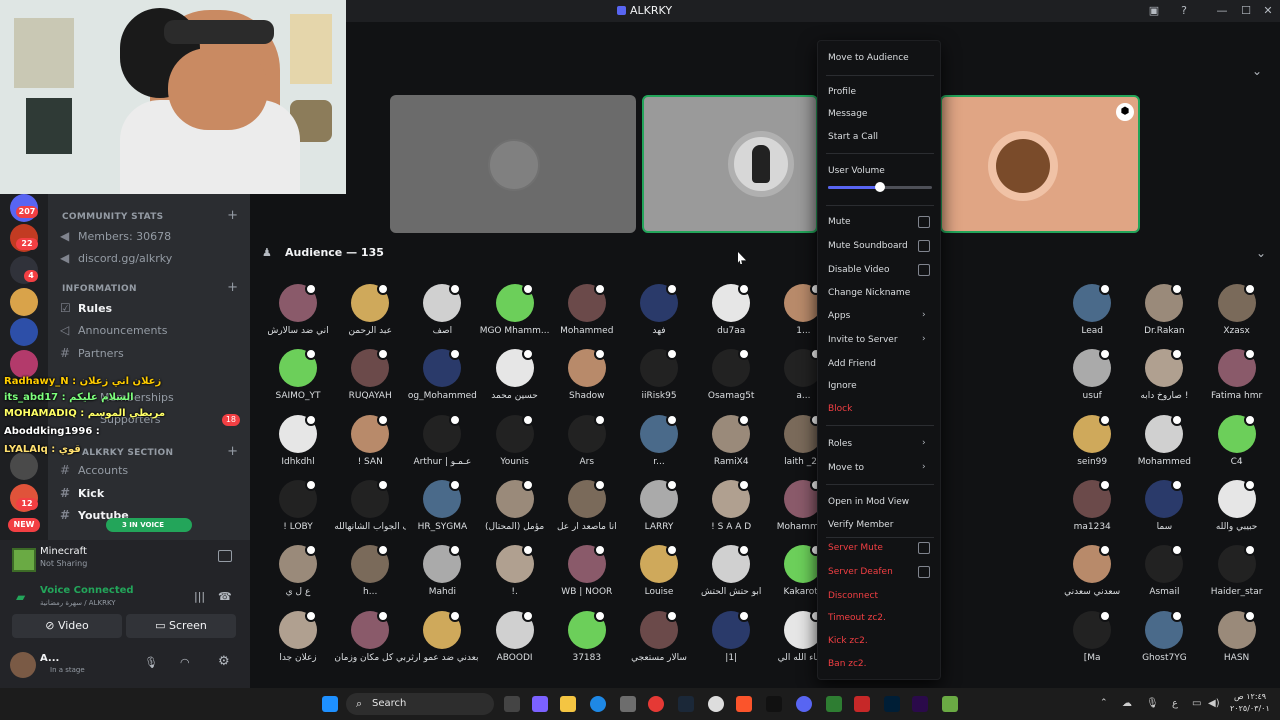 This screenshot has width=1280, height=720. What do you see at coordinates (587, 574) in the screenshot?
I see `audience-member: WB | NOOR` at bounding box center [587, 574].